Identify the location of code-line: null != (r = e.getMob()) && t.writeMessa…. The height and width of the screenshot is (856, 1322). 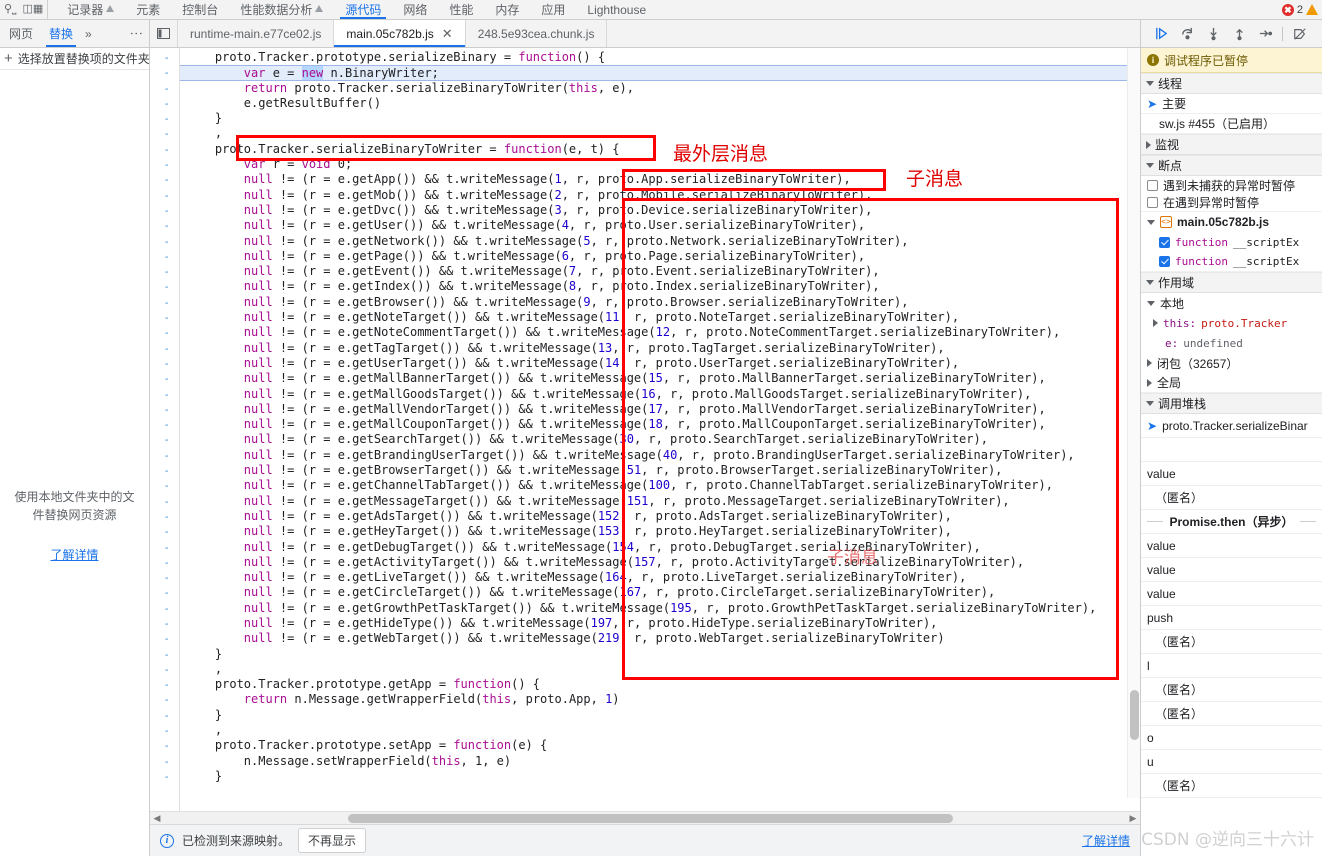
(660, 195).